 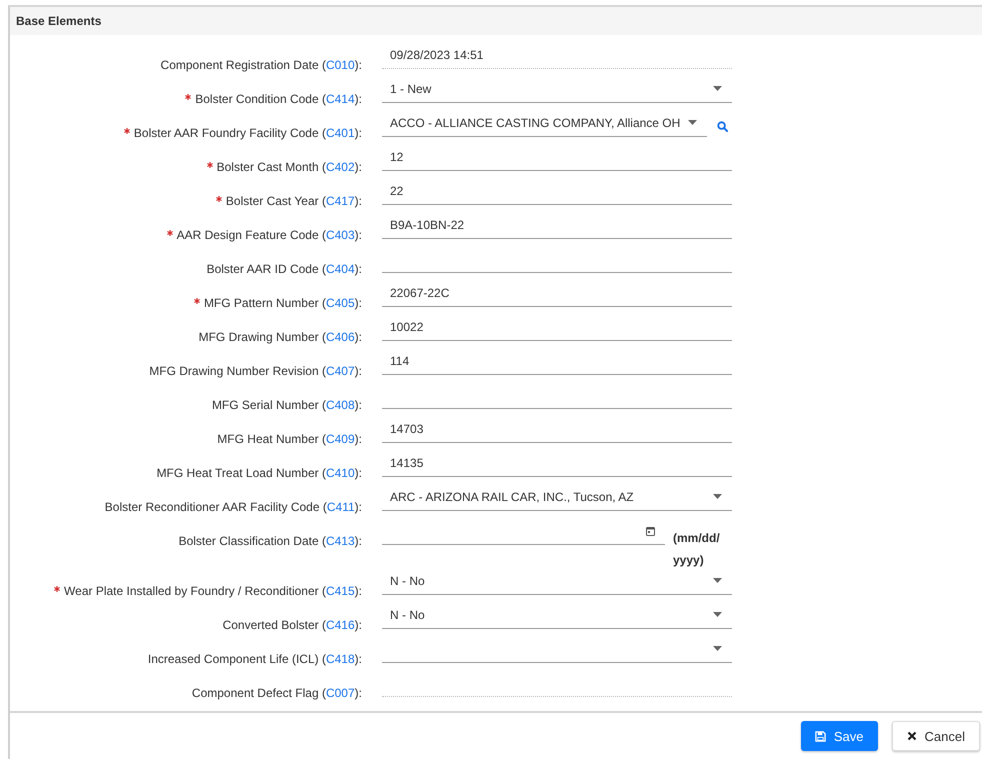 What do you see at coordinates (557, 431) in the screenshot?
I see `text-field: 14703` at bounding box center [557, 431].